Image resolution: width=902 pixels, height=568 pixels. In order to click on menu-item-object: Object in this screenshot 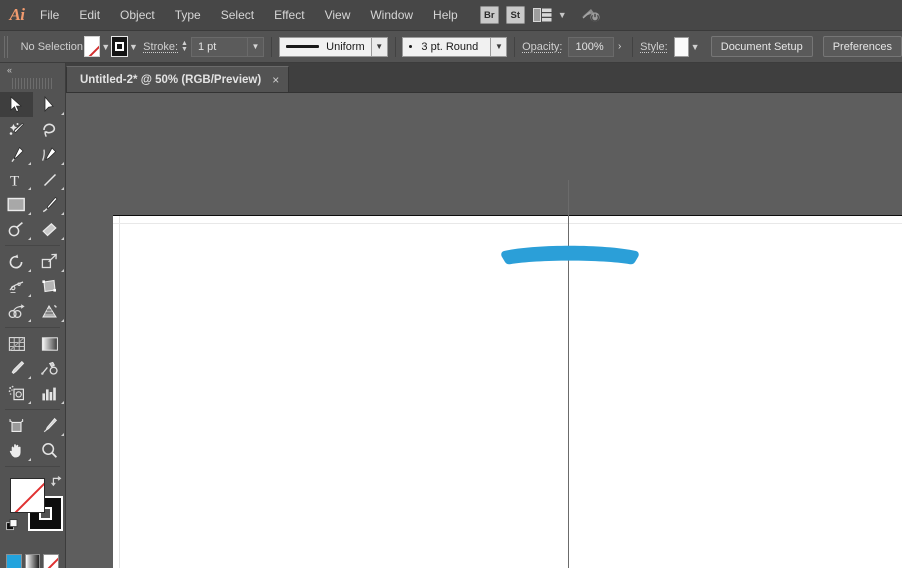, I will do `click(137, 15)`.